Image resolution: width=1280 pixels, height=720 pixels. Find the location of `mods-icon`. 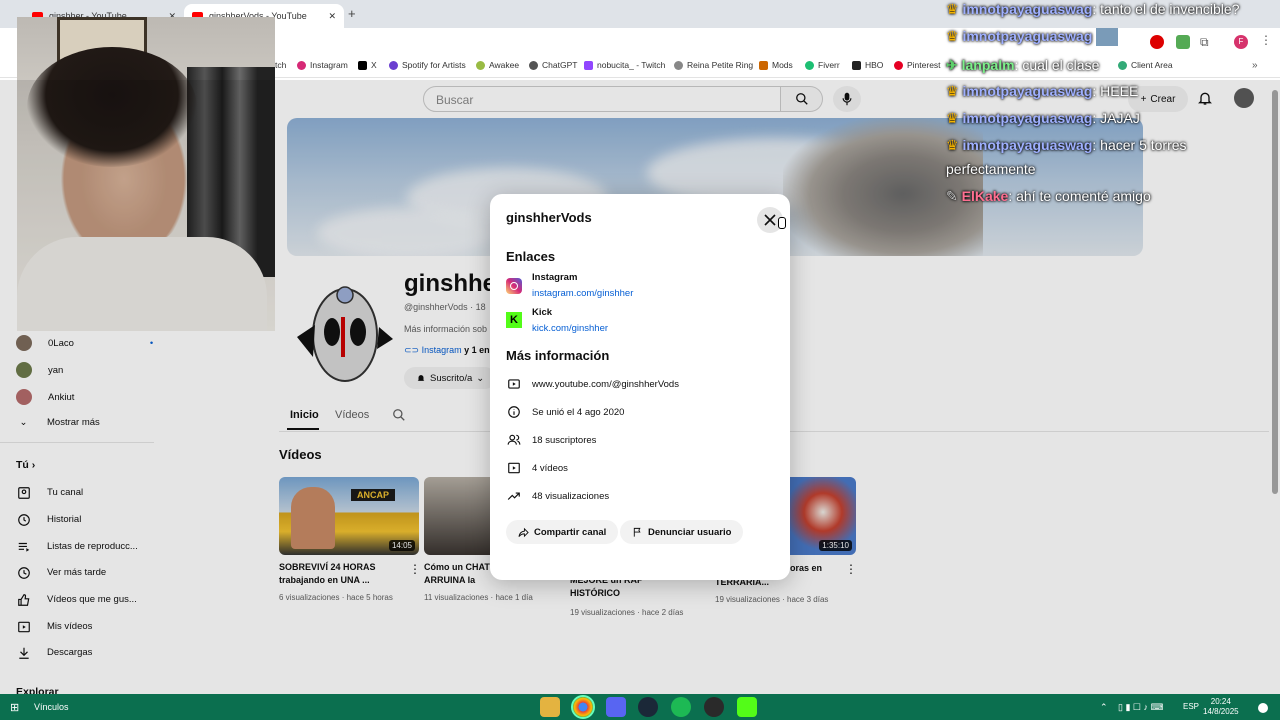

mods-icon is located at coordinates (763, 65).